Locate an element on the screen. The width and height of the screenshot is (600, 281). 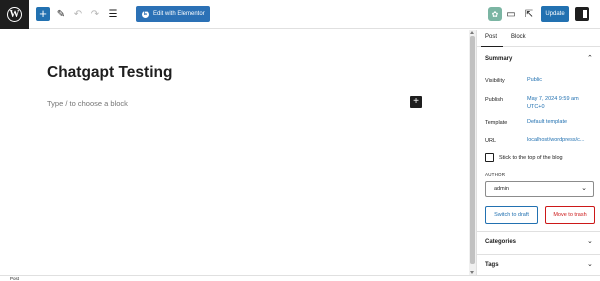
add-block-button: + is located at coordinates (43, 14).